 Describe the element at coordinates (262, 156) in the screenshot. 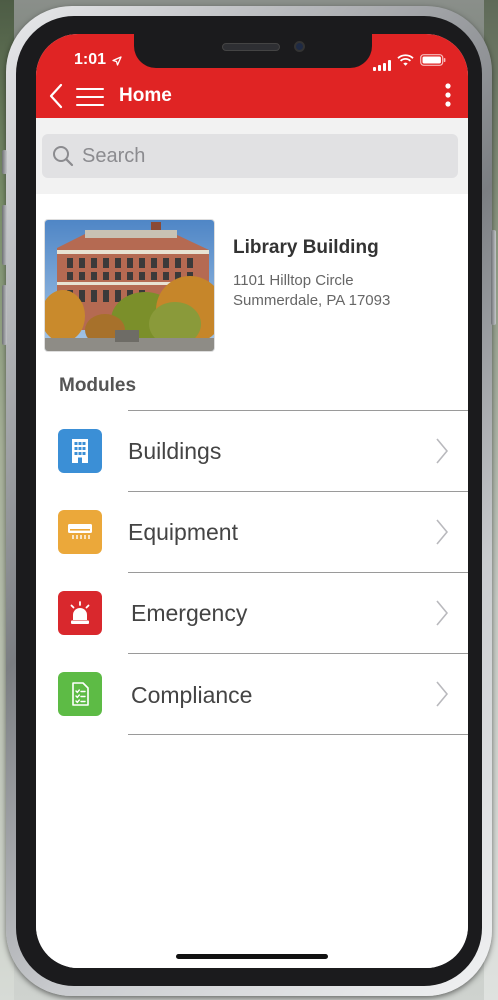

I see `search-input` at that location.